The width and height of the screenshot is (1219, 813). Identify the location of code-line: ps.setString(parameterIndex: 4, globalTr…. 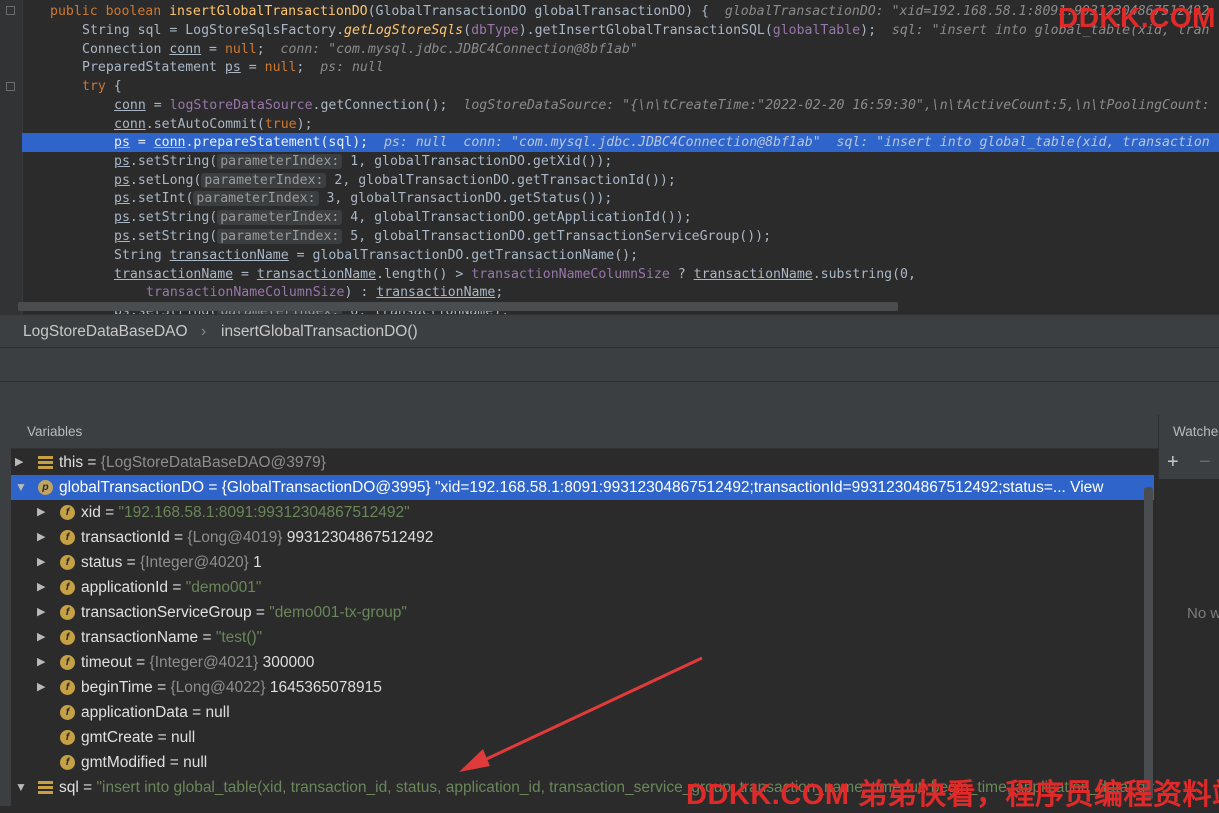
(620, 217).